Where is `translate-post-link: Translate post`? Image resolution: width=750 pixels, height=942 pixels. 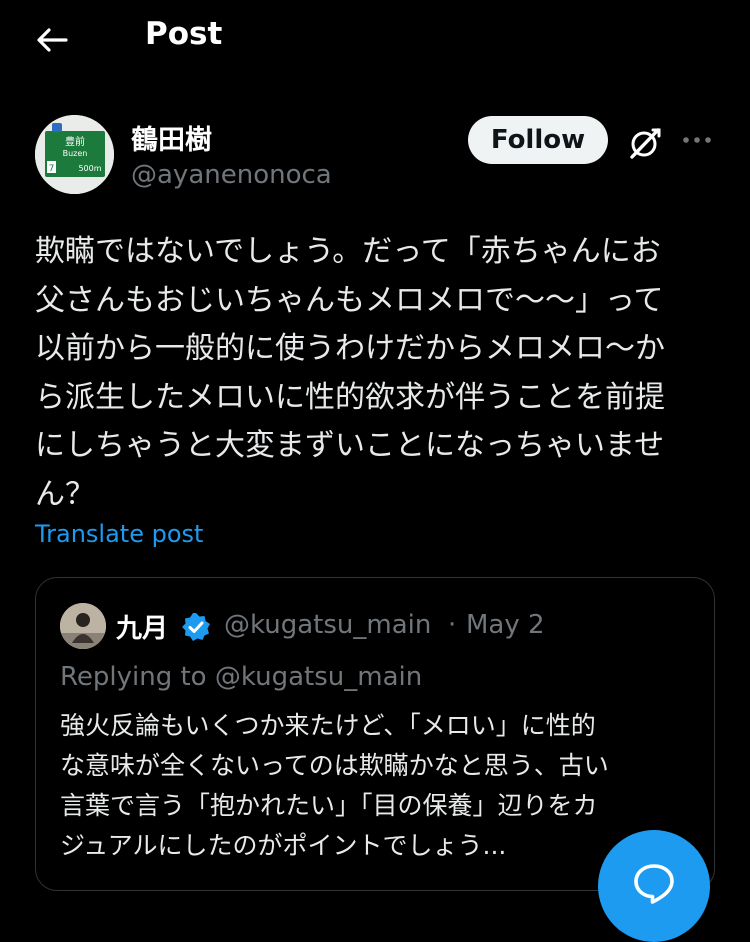
translate-post-link: Translate post is located at coordinates (119, 534).